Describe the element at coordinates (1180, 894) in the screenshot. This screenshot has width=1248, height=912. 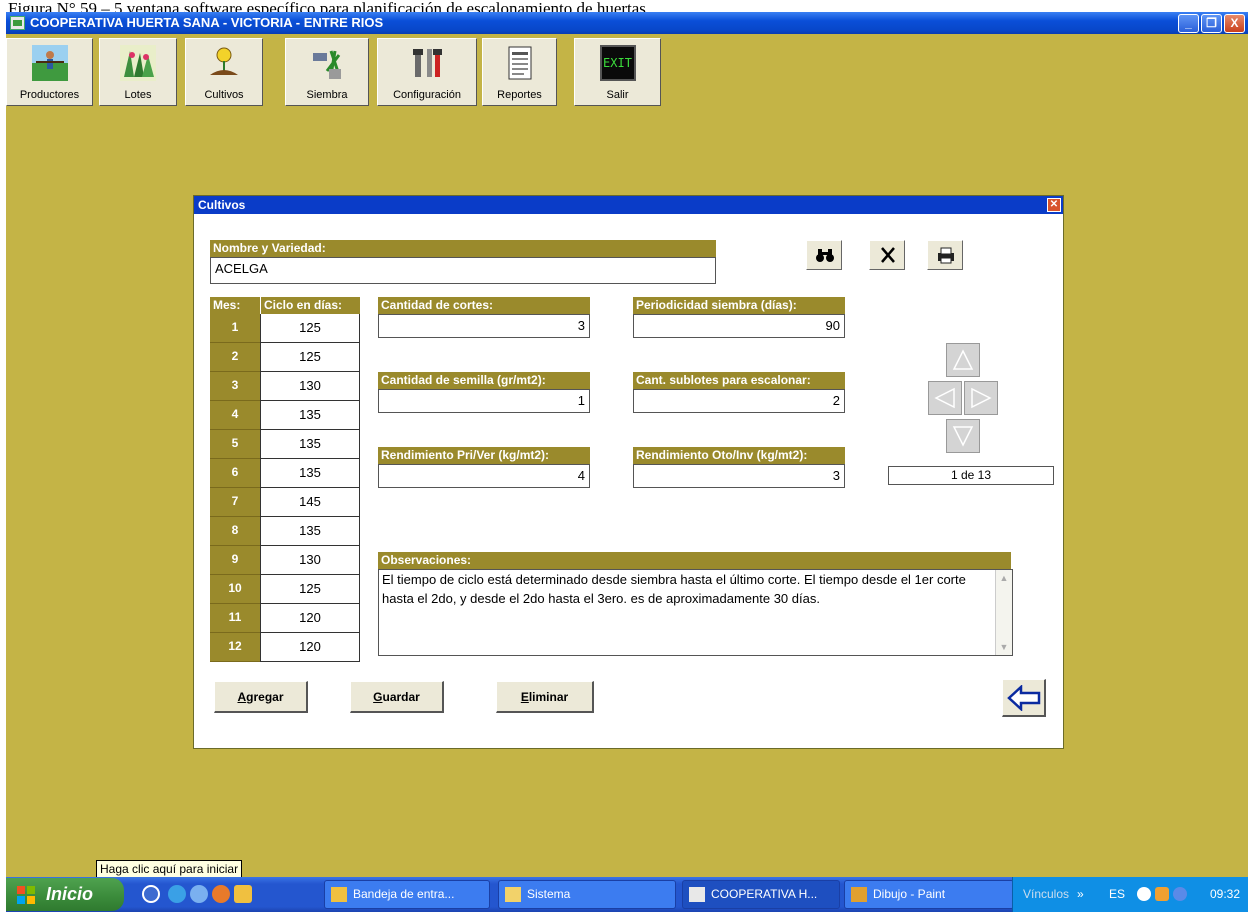
I see `tray-network-icon` at that location.